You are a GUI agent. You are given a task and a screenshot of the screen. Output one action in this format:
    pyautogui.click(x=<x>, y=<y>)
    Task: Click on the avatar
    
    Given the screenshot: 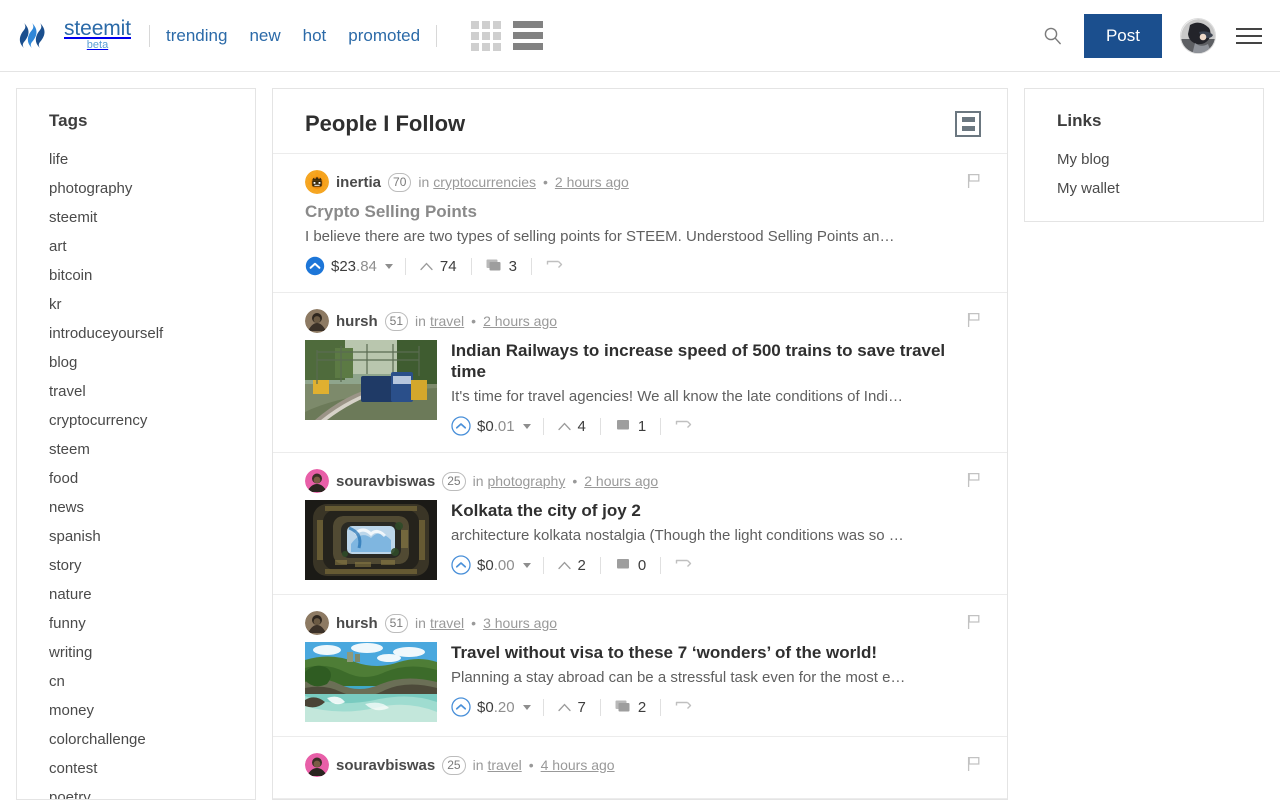 What is the action you would take?
    pyautogui.click(x=1198, y=35)
    